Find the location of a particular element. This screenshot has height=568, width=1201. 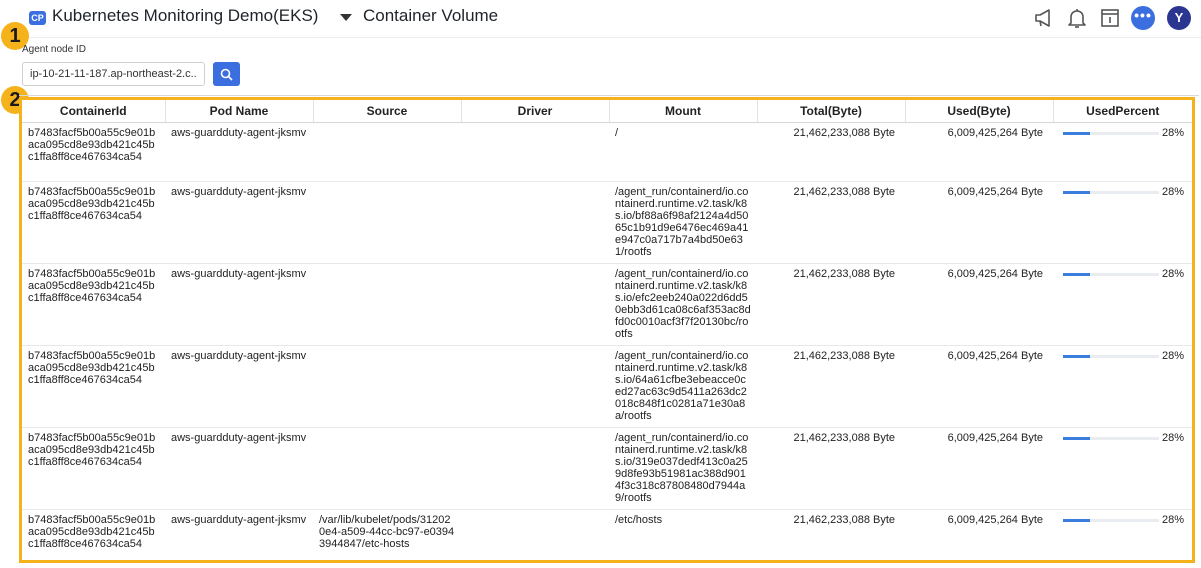

chevron-down-icon is located at coordinates (346, 17).